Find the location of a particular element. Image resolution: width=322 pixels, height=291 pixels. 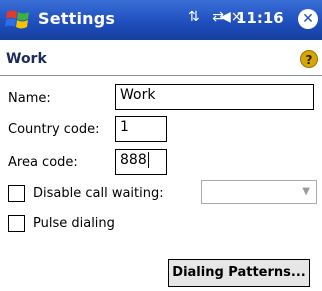

chevron-down-icon: ▼ is located at coordinates (306, 191).